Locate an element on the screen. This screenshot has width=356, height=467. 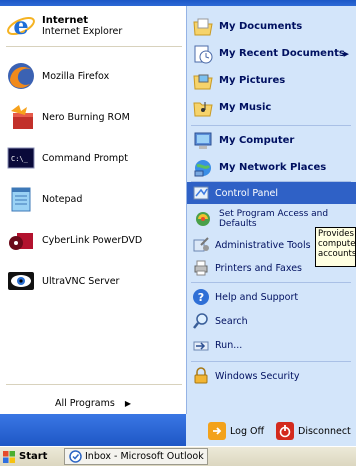
my-network-places-icon is located at coordinates (203, 168).